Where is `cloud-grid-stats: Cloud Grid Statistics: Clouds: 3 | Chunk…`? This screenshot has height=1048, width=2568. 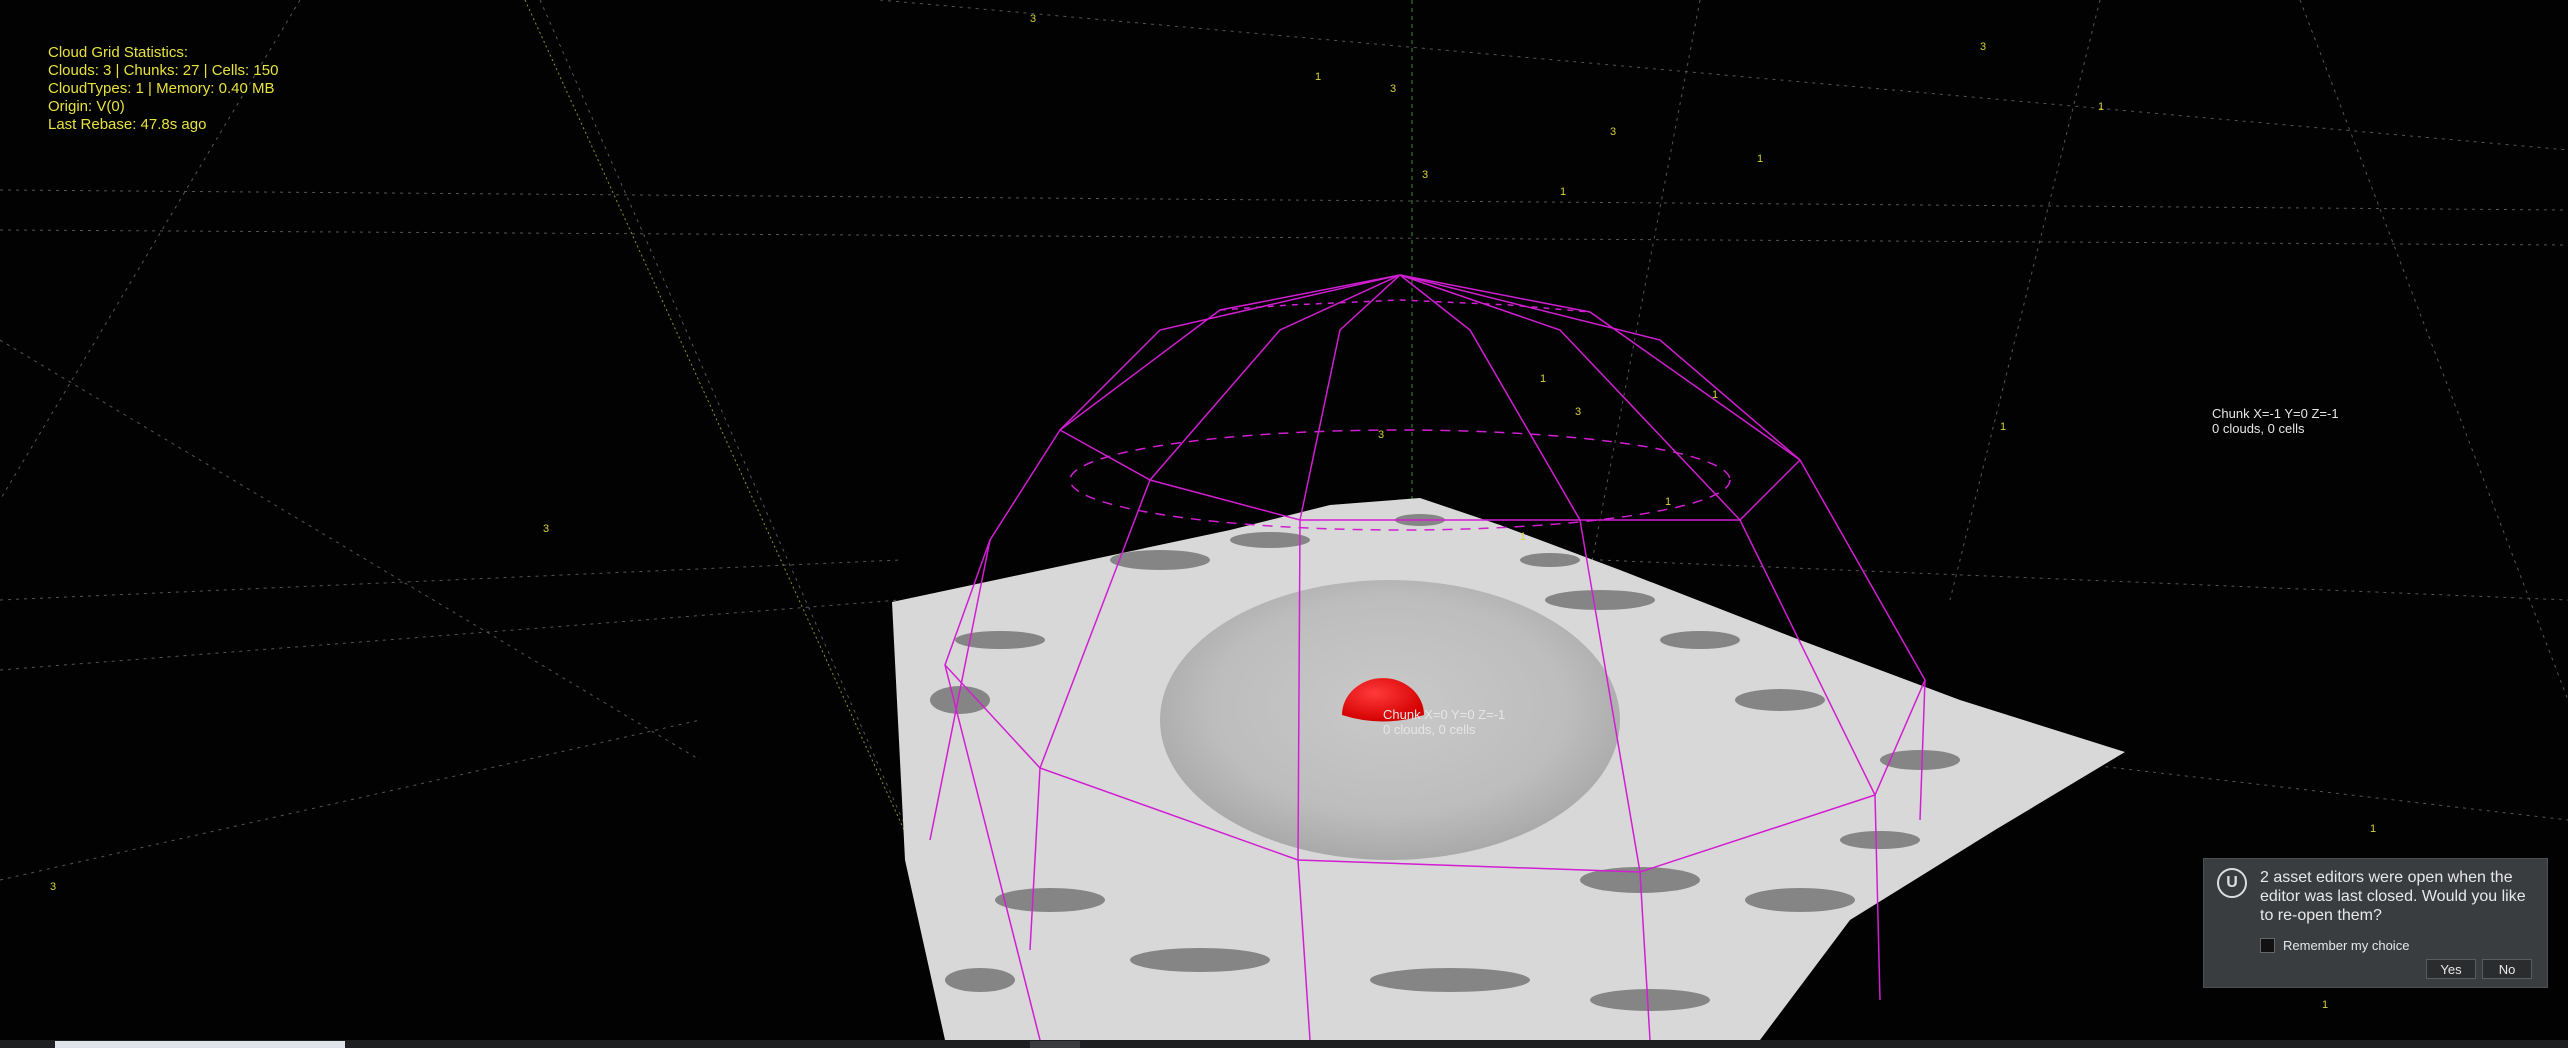
cloud-grid-stats: Cloud Grid Statistics: Clouds: 3 | Chunk… is located at coordinates (163, 89).